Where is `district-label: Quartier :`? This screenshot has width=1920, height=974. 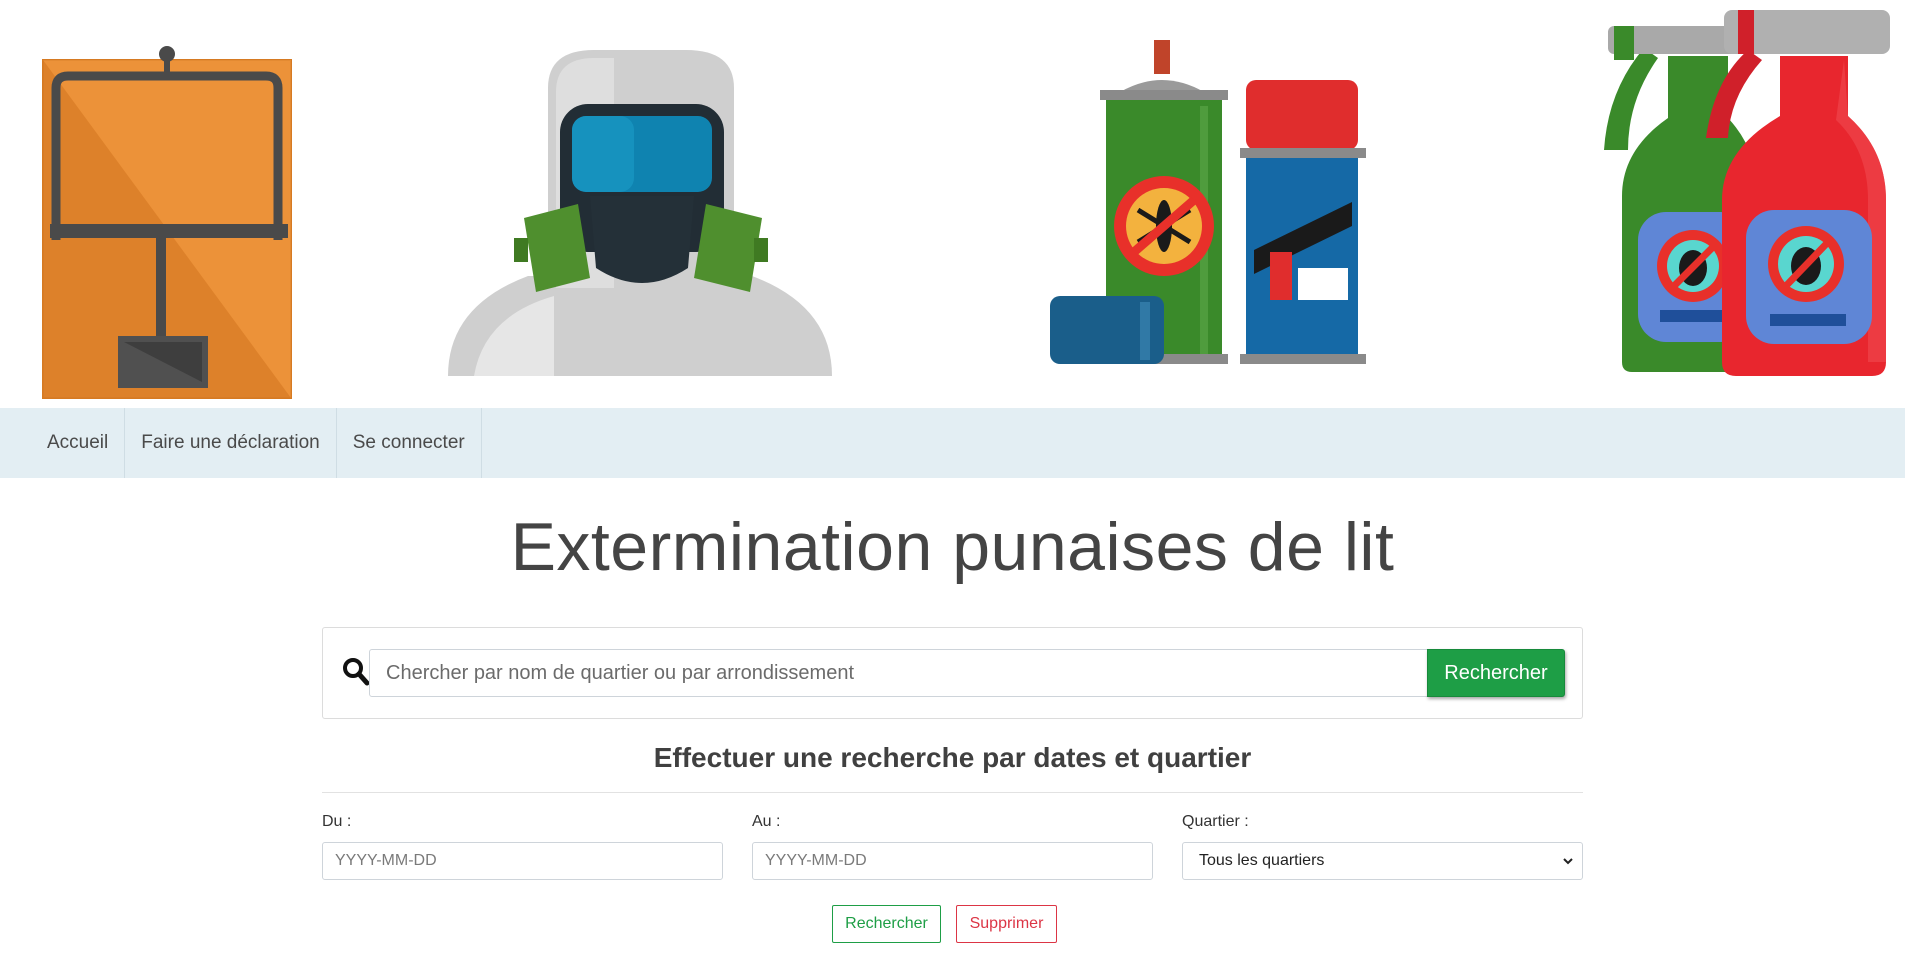 district-label: Quartier : is located at coordinates (1215, 821).